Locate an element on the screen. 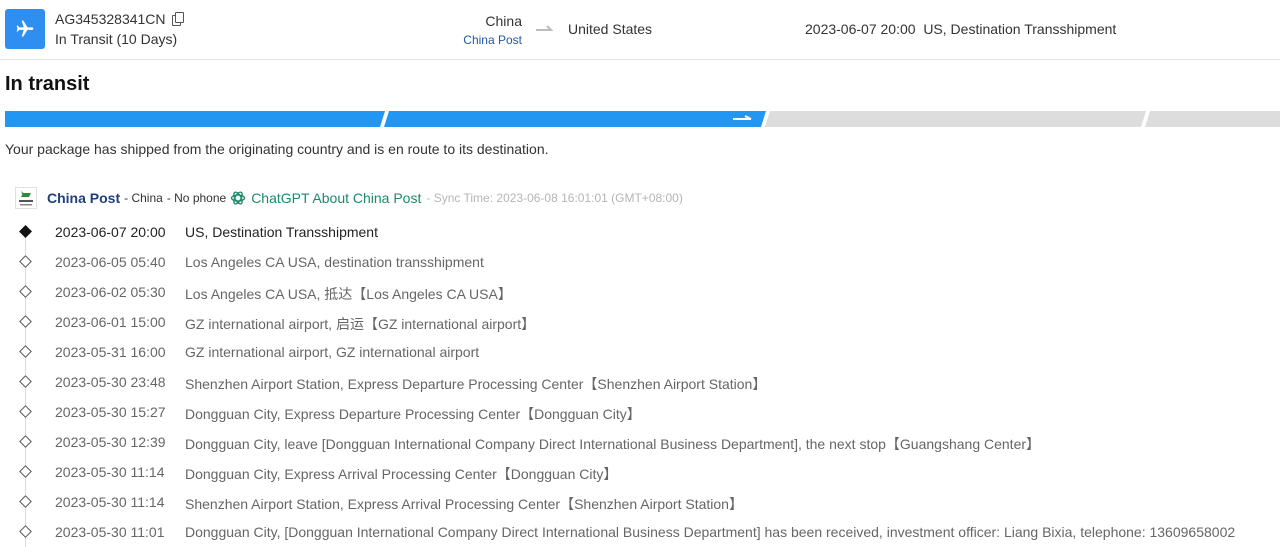 The width and height of the screenshot is (1280, 547). copy-icon is located at coordinates (177, 19).